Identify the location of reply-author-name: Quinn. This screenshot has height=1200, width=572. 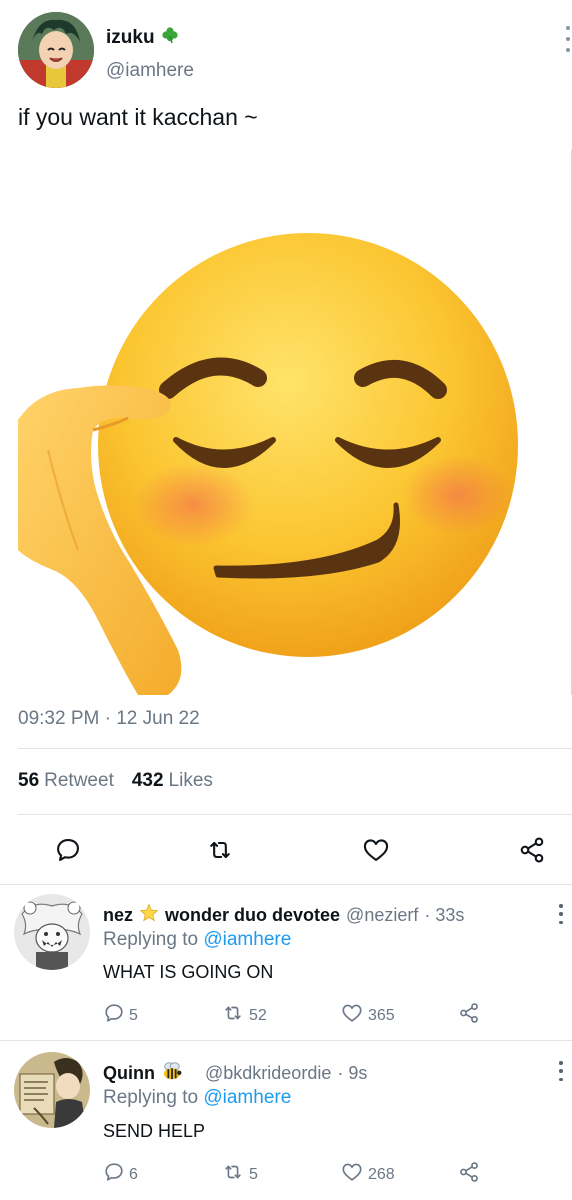
(129, 1073).